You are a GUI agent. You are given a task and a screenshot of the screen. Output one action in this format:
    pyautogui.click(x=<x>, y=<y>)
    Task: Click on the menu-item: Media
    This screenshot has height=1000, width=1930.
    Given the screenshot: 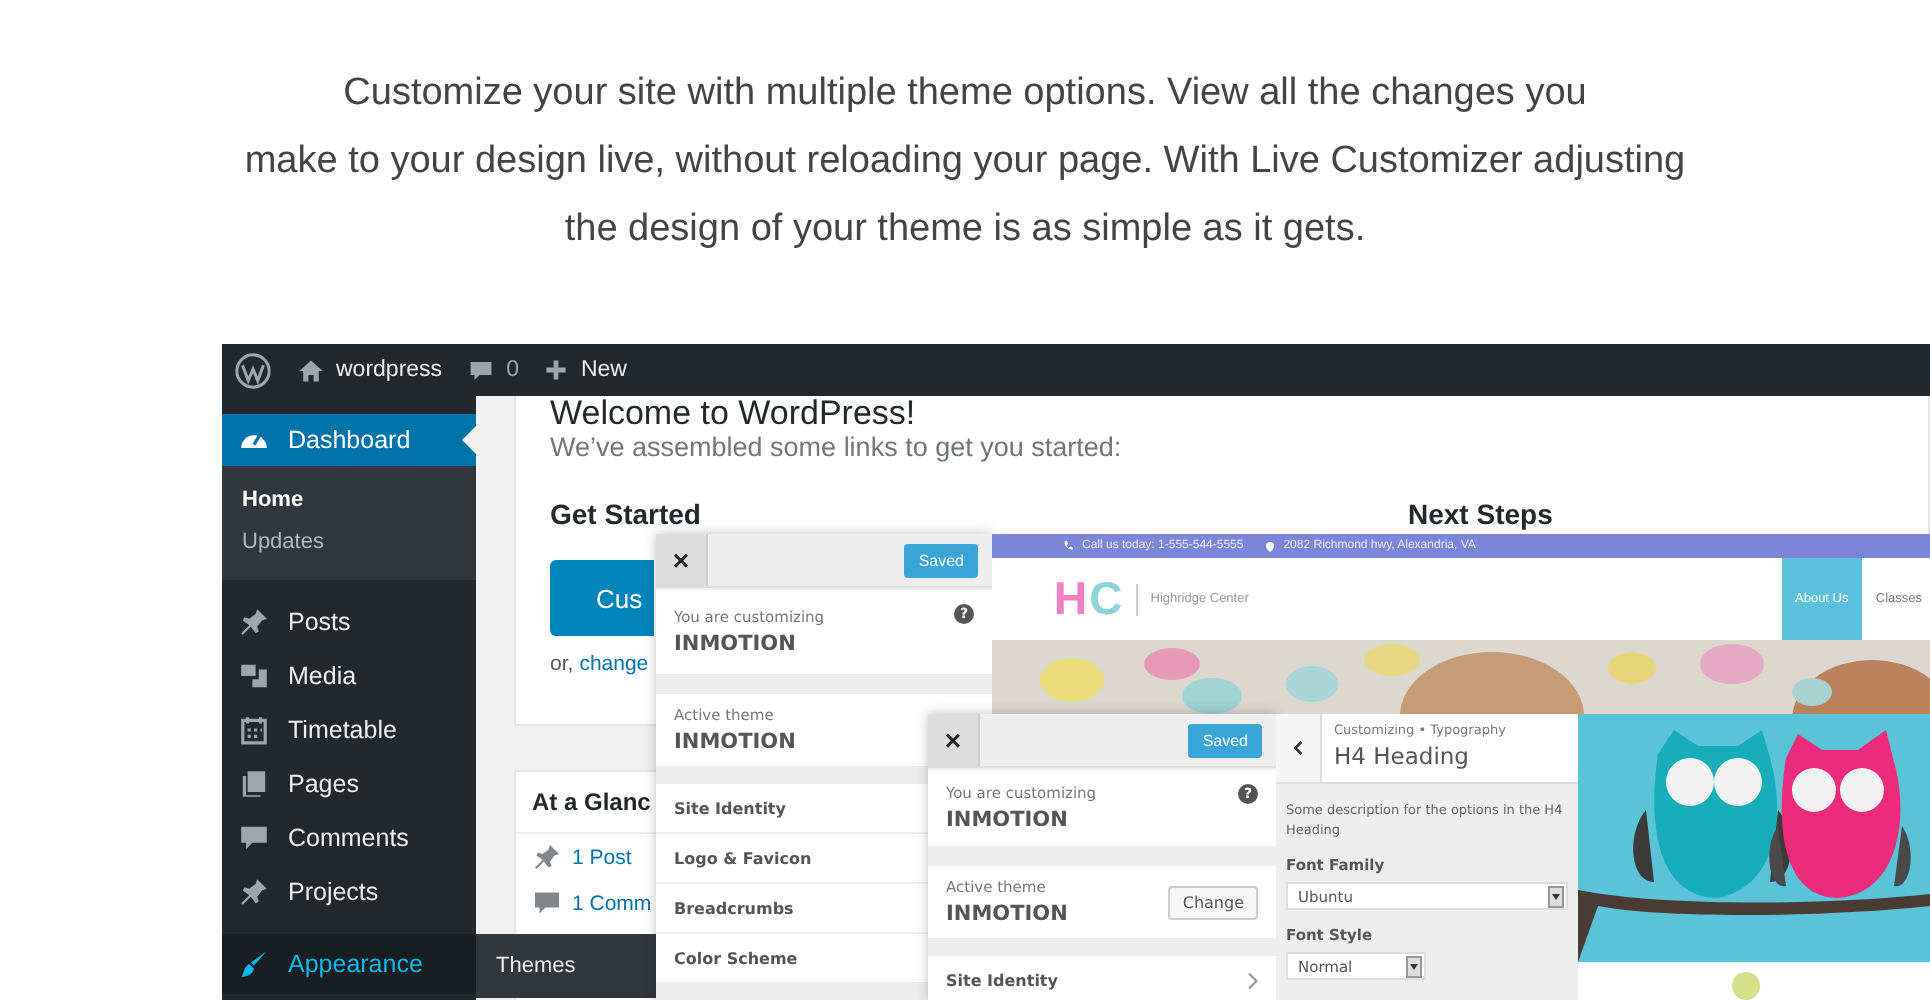 What is the action you would take?
    pyautogui.click(x=349, y=675)
    